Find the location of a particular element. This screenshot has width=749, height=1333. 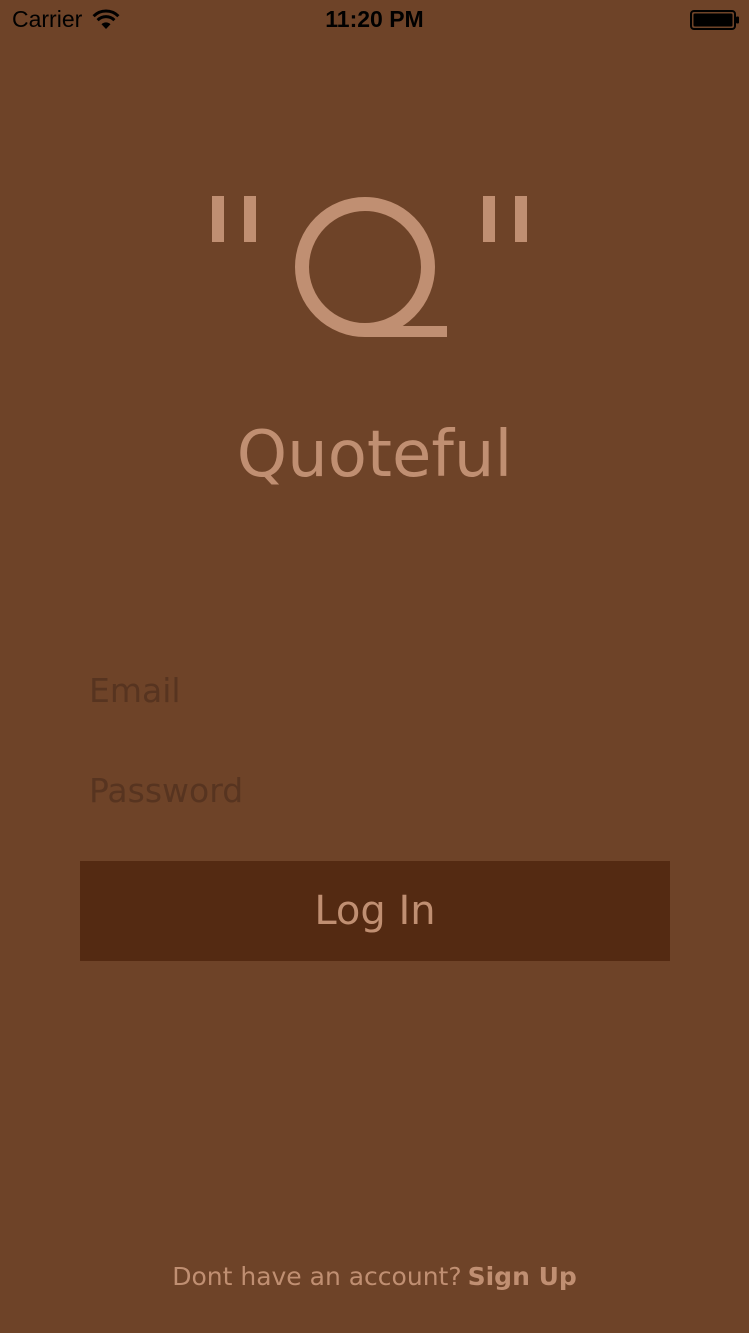

status-bar: Carrier 11:20 PM is located at coordinates (374, 20).